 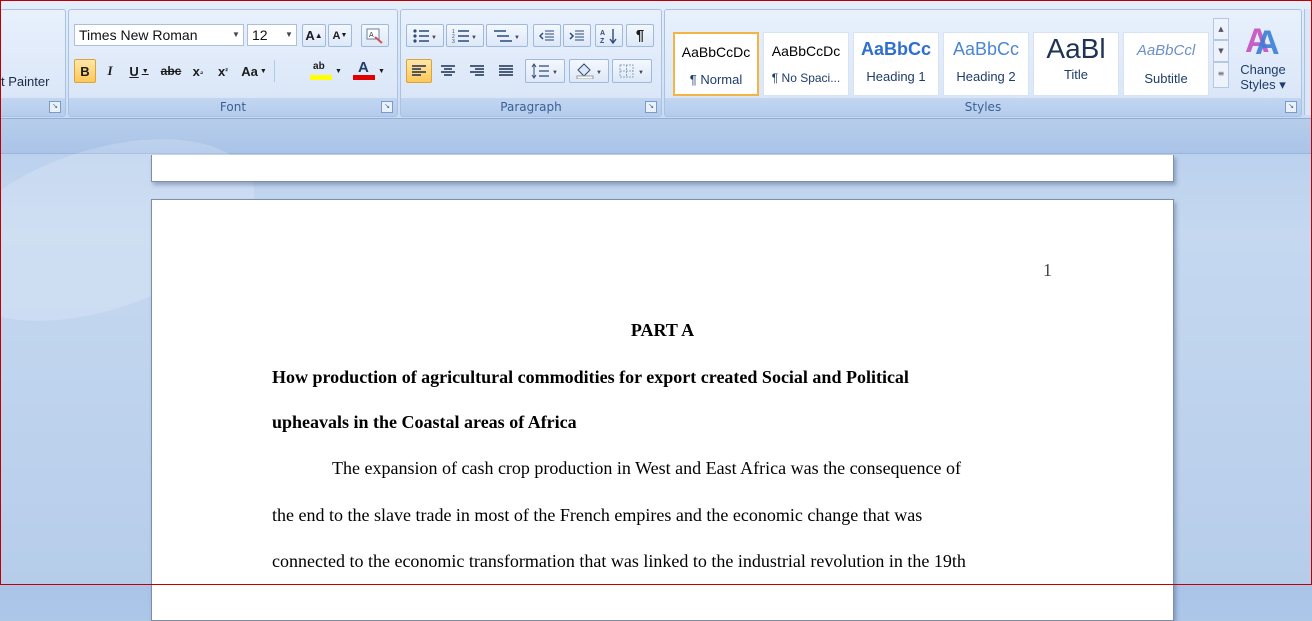 I want to click on paragraph-dialog-launcher: ↘, so click(x=651, y=107).